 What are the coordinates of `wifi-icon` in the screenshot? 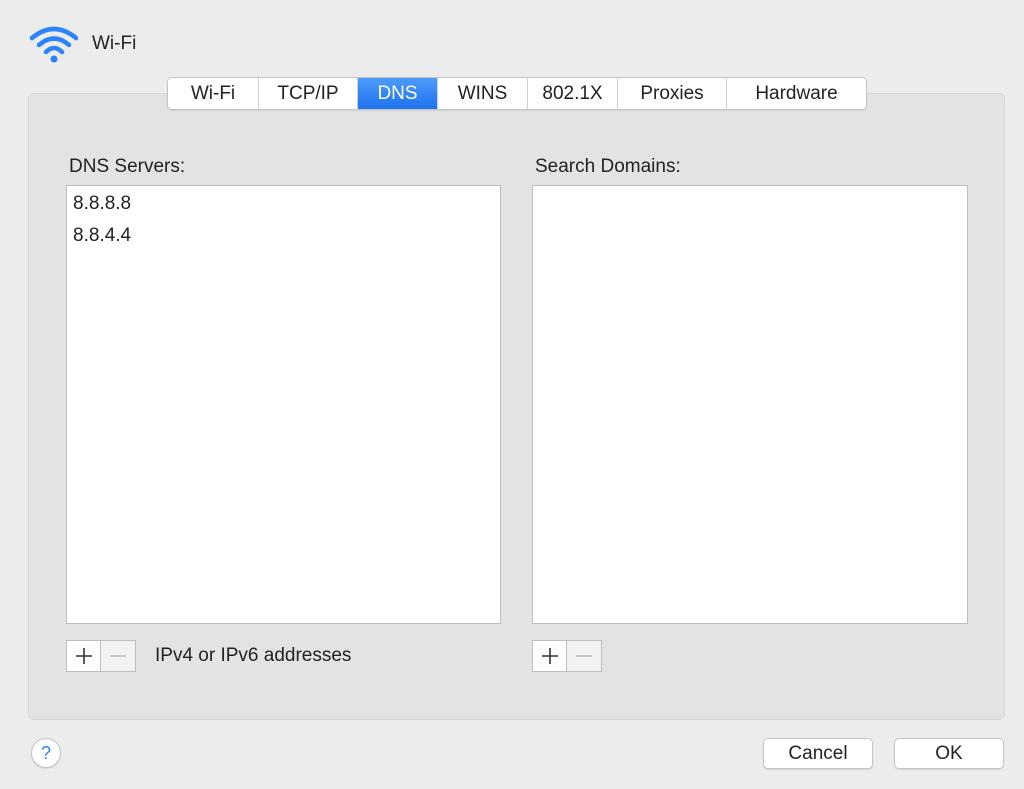 It's located at (54, 44).